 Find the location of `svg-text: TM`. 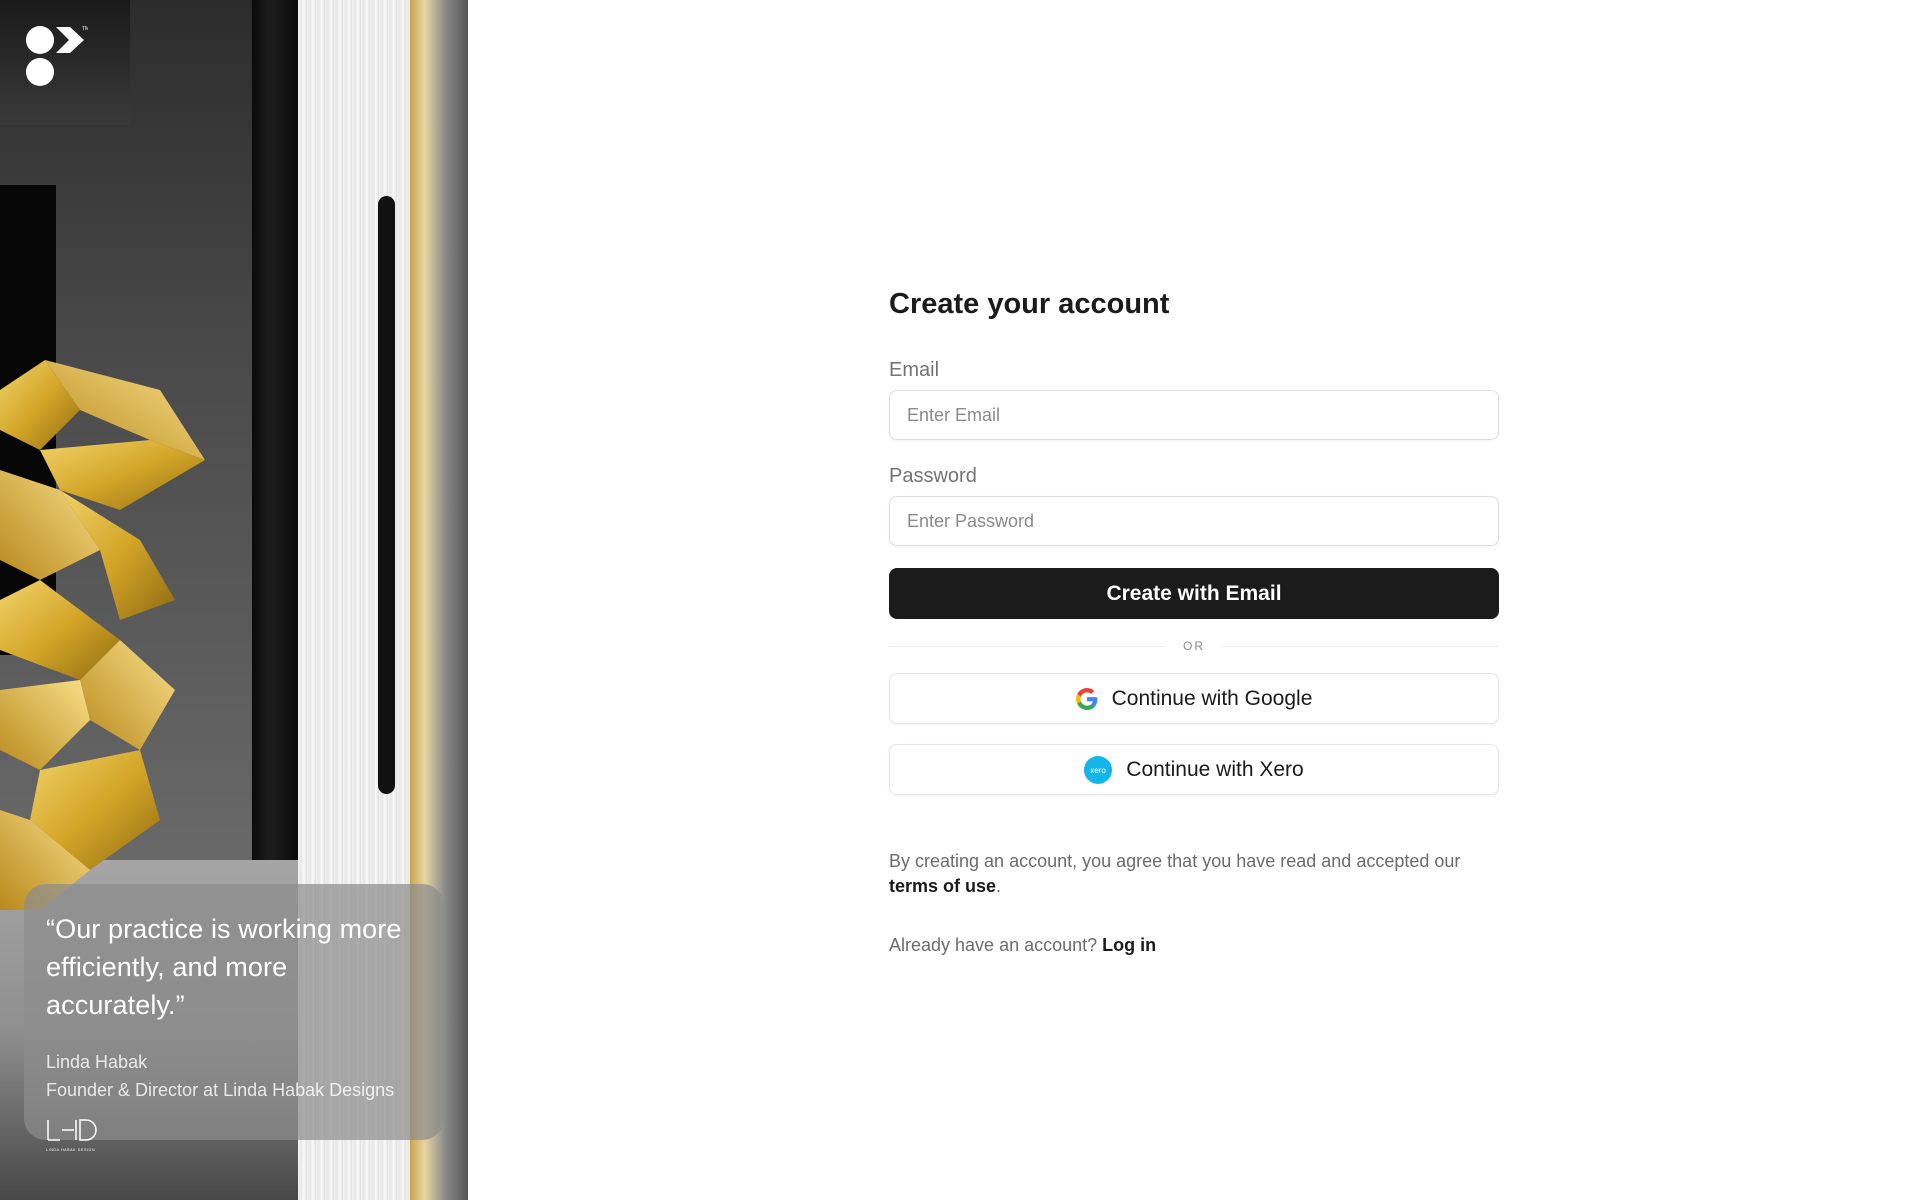

svg-text: TM is located at coordinates (85, 29).